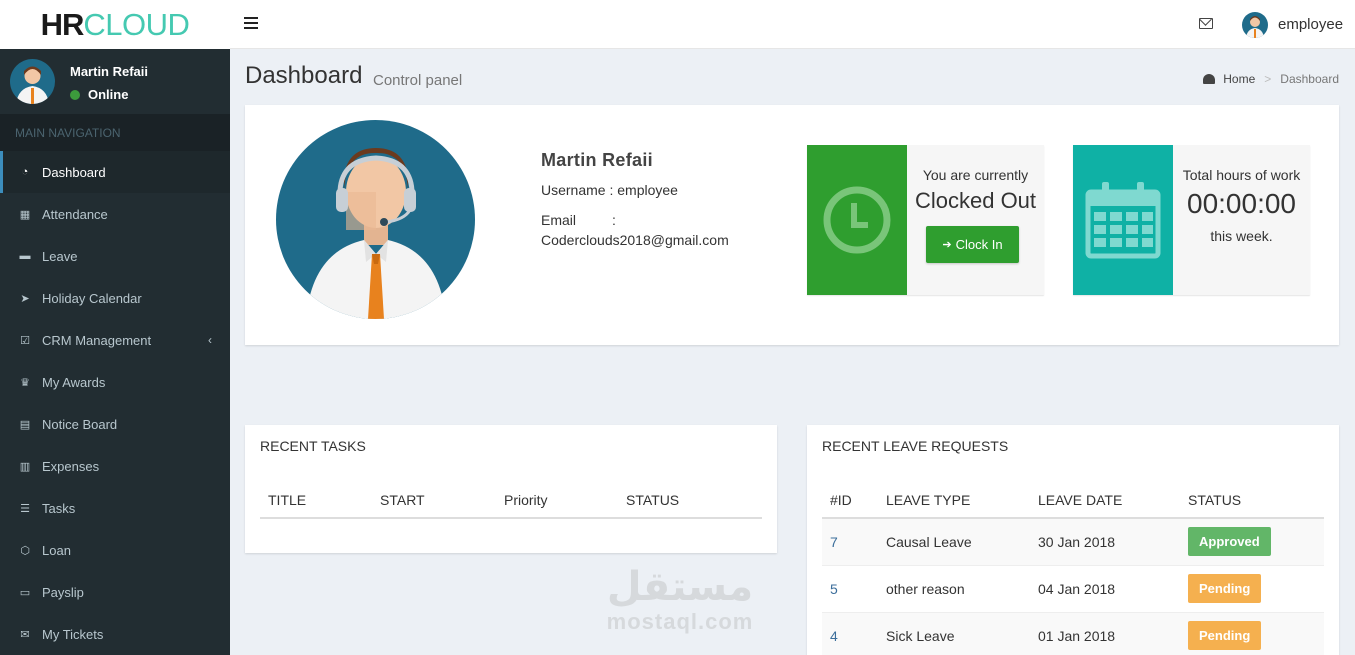 The image size is (1355, 655). Describe the element at coordinates (680, 587) in the screenshot. I see `watermark-arabic: مستقل` at that location.